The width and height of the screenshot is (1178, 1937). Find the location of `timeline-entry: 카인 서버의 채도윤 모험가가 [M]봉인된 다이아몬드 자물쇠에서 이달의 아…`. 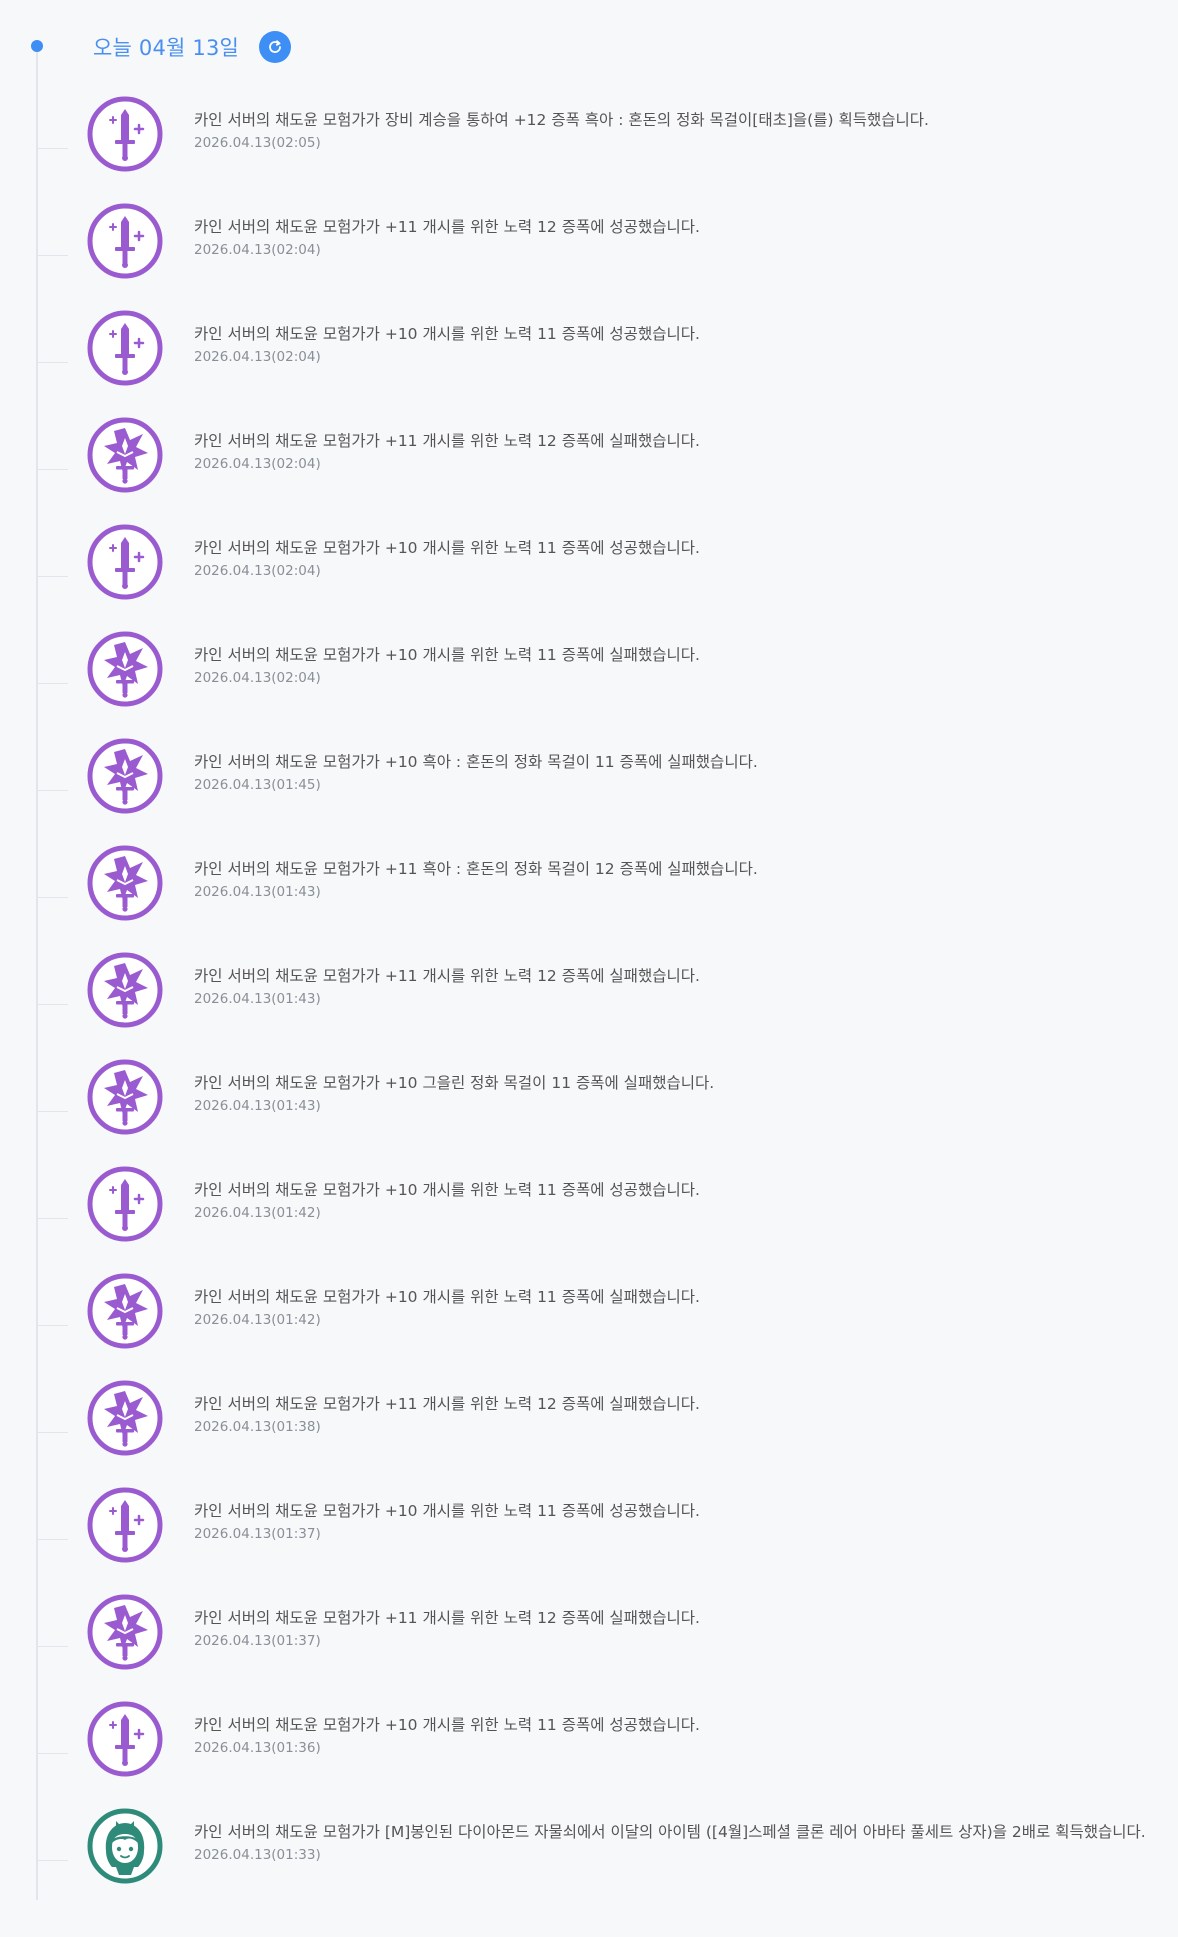

timeline-entry: 카인 서버의 채도윤 모험가가 [M]봉인된 다이아몬드 자물쇠에서 이달의 아… is located at coordinates (589, 1872).